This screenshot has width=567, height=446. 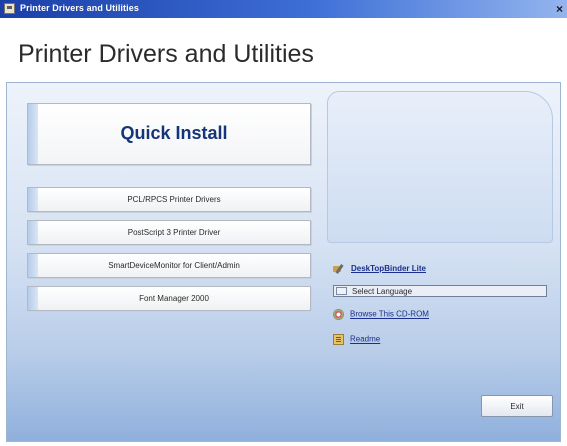 I want to click on header: Printer Drivers and Utilities, so click(x=283, y=49).